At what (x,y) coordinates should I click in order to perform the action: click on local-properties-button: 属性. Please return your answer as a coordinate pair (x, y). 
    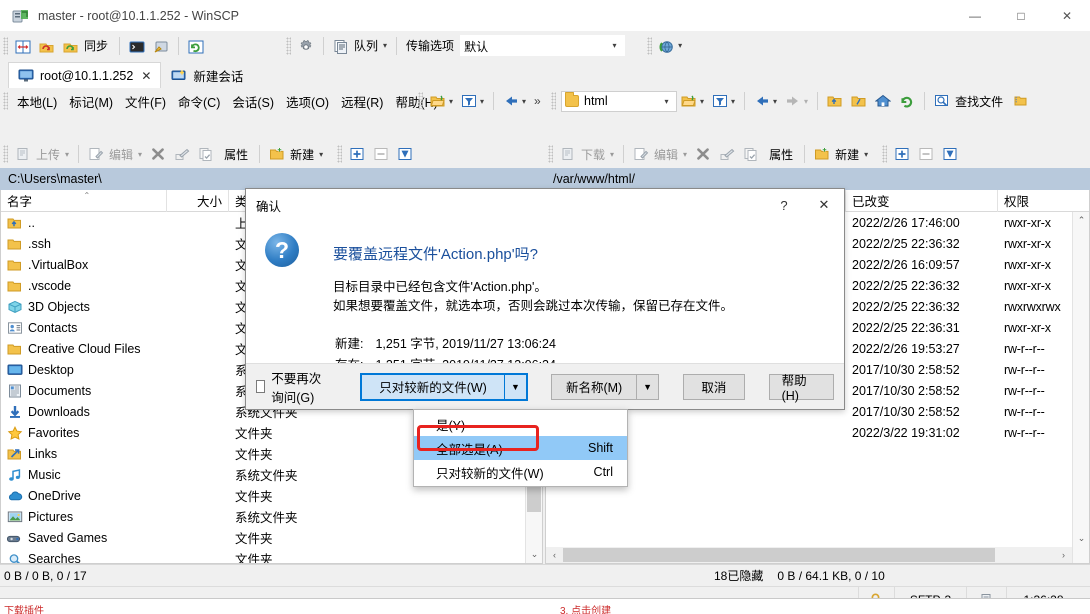
    Looking at the image, I should click on (236, 154).